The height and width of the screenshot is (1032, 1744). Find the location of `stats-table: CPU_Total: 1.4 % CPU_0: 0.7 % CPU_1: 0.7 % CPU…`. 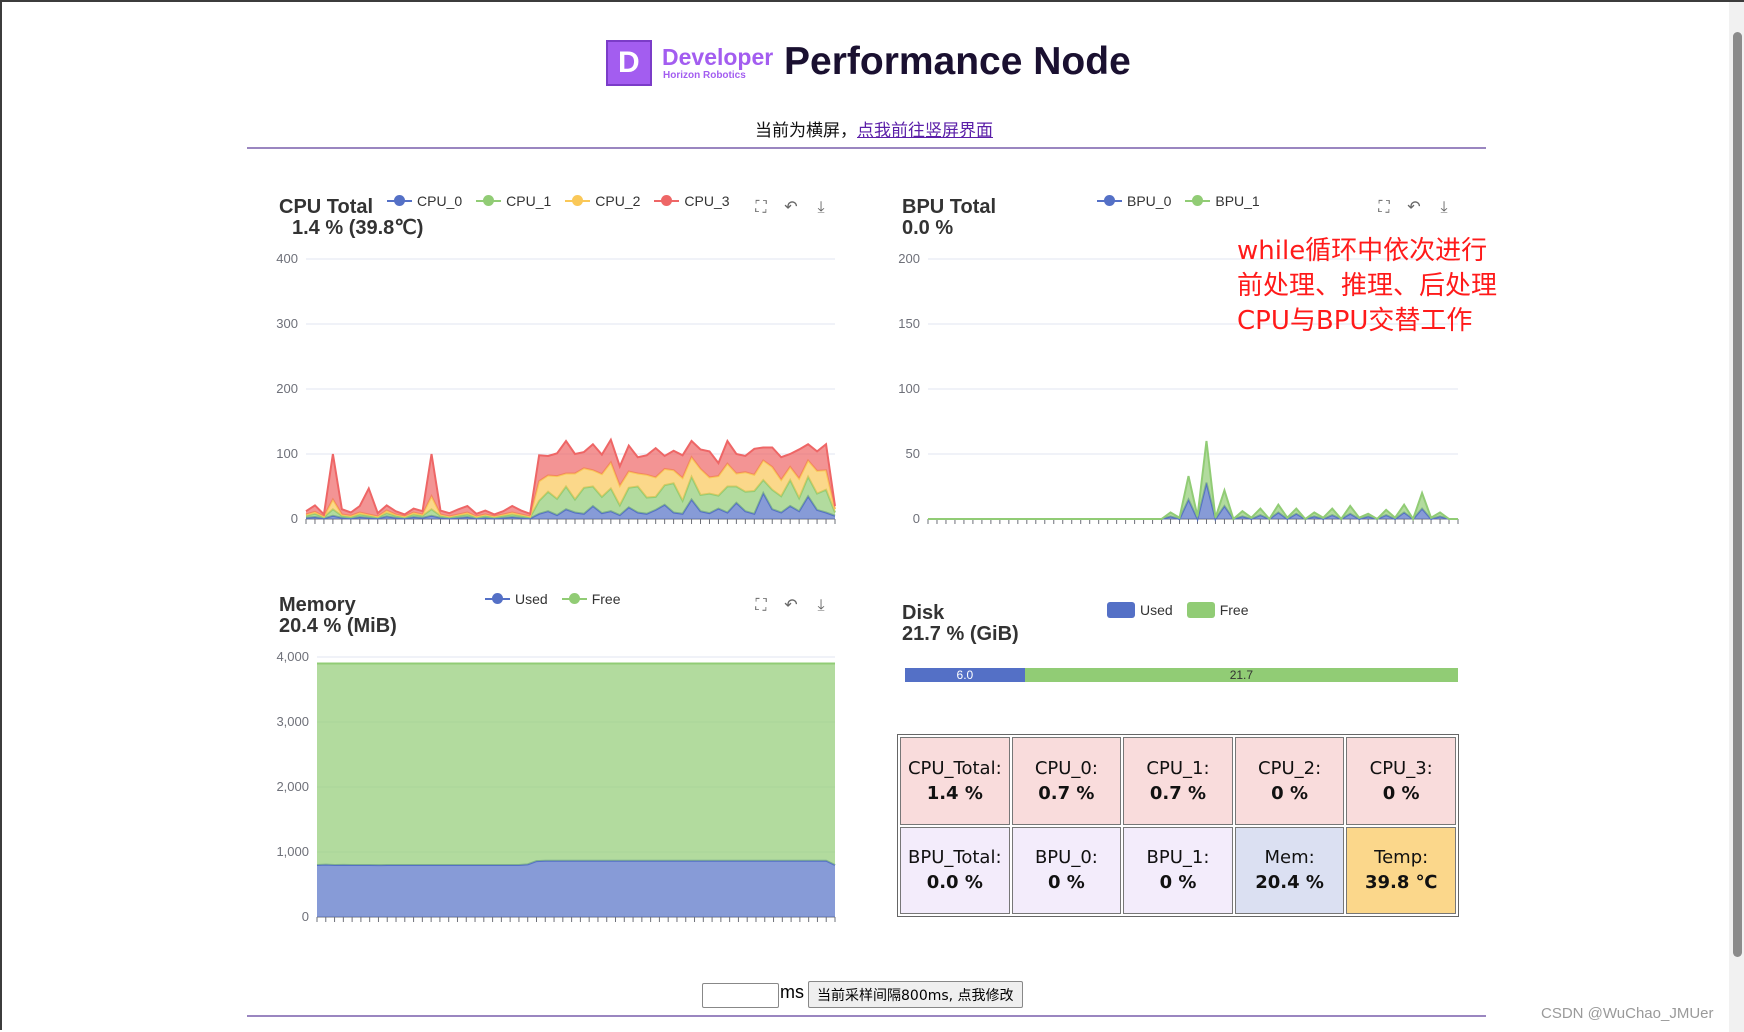

stats-table: CPU_Total: 1.4 % CPU_0: 0.7 % CPU_1: 0.7 % CPU… is located at coordinates (1178, 825).